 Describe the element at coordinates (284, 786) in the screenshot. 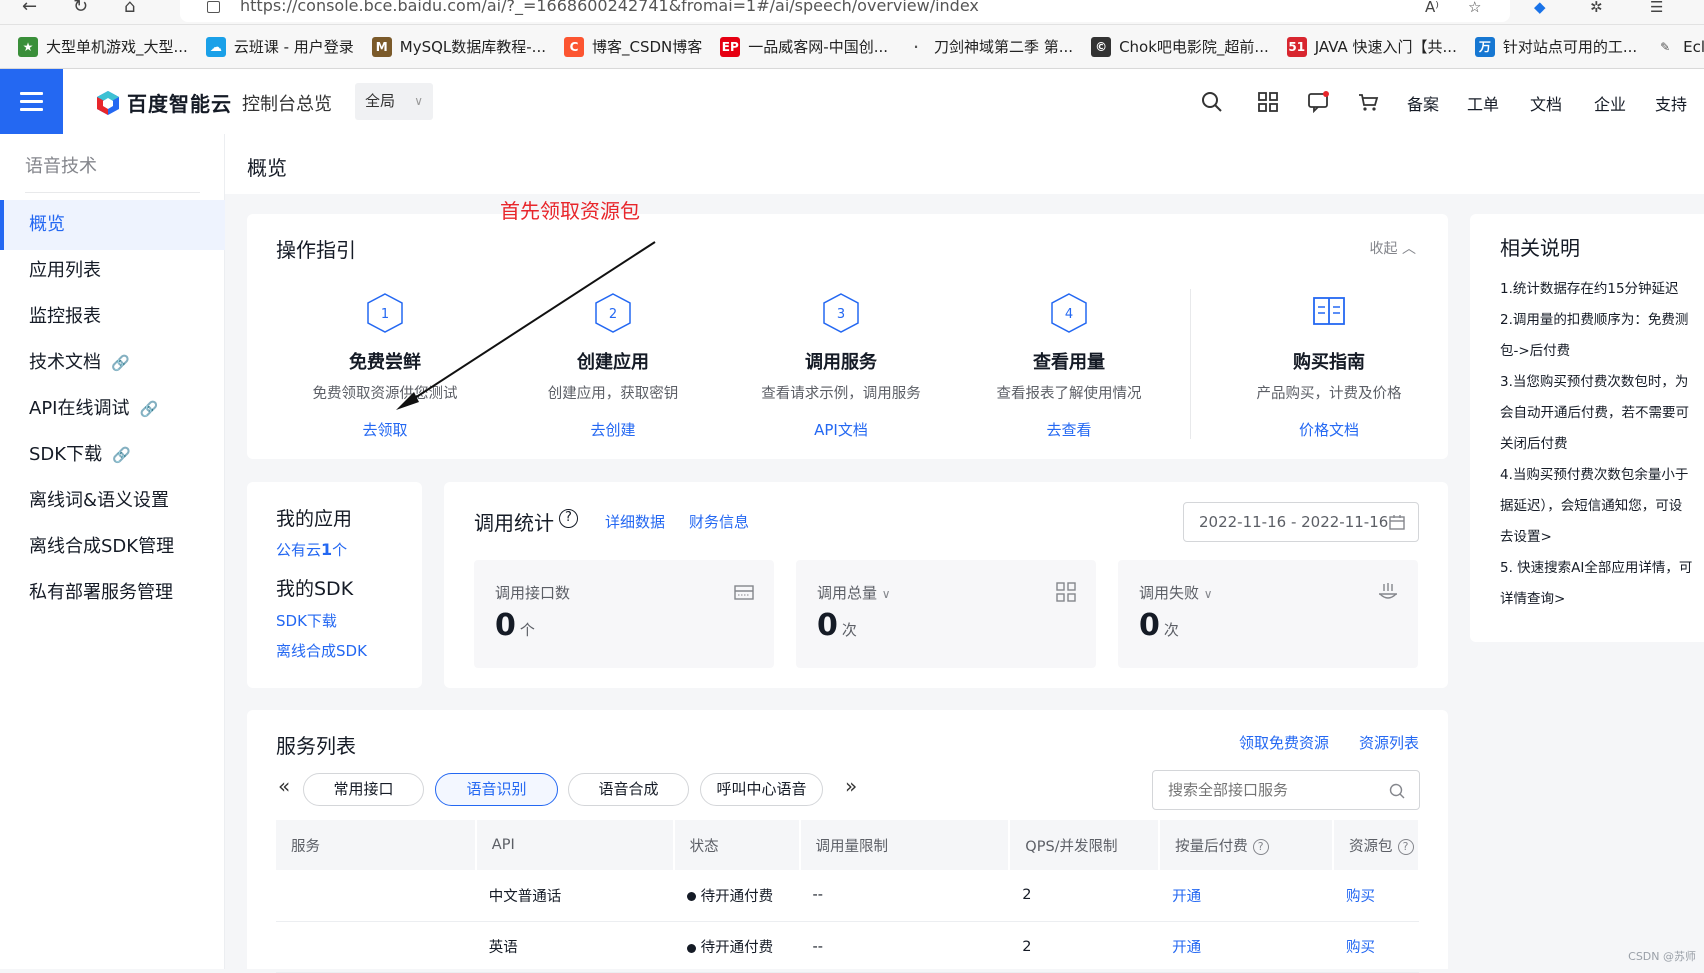

I see `scroll-left-icon: «` at that location.